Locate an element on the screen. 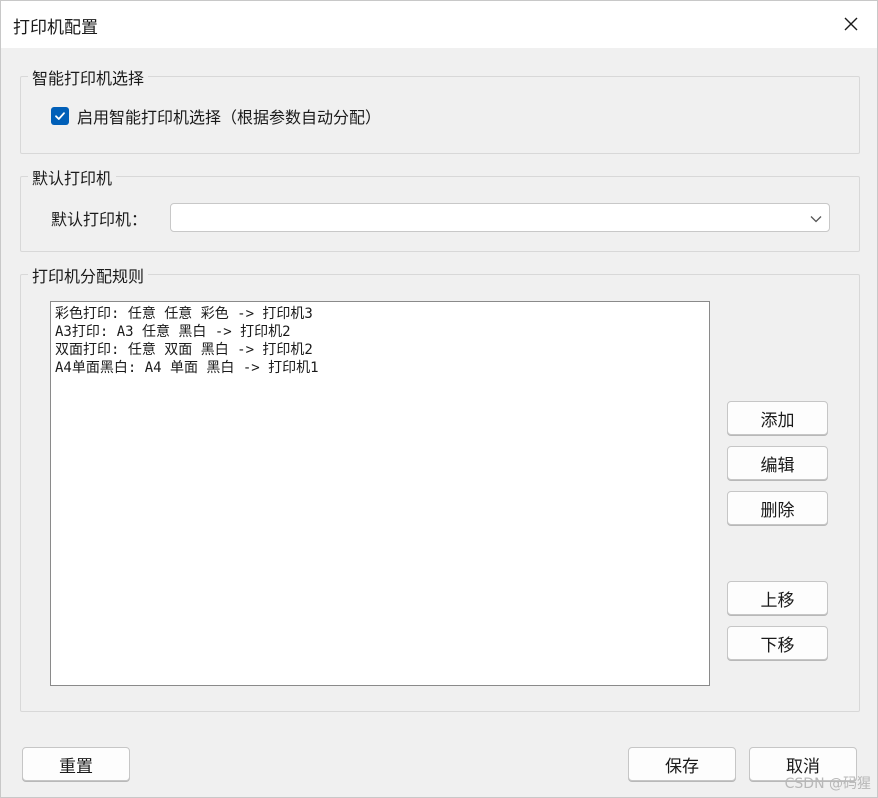 This screenshot has width=878, height=798. enable-smart-printer-label: 启用智能打印机选择（根据参数自动分配） is located at coordinates (229, 117).